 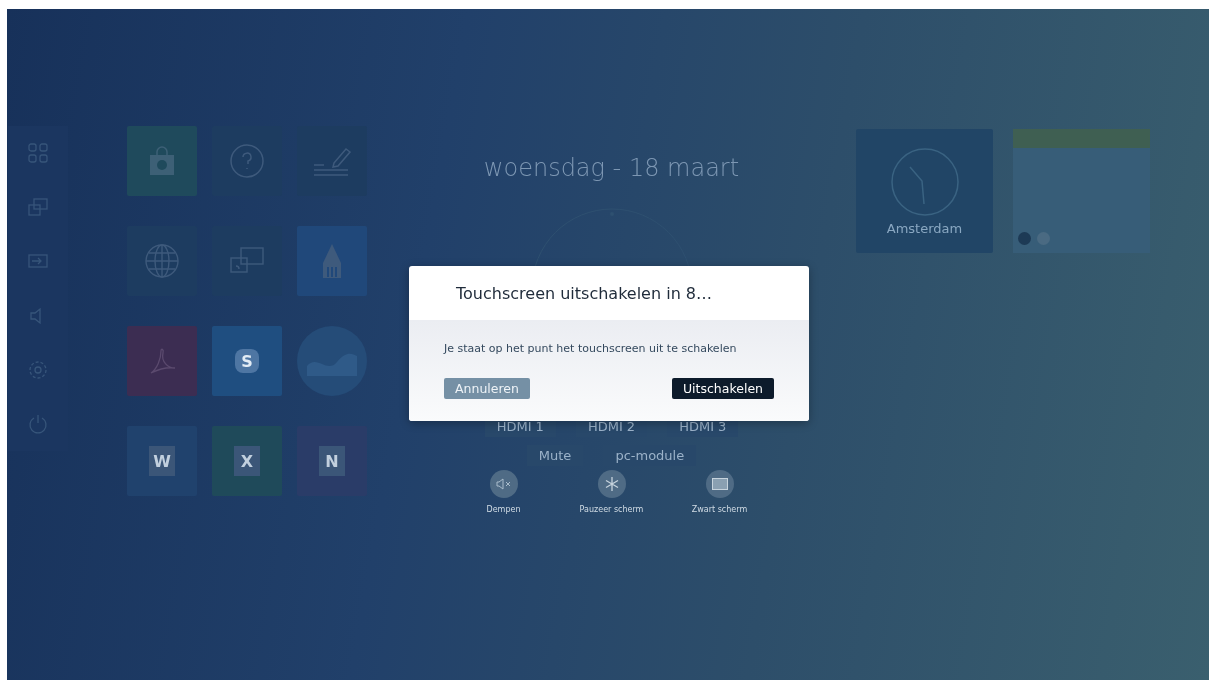 I want to click on skype-letter-icon: S, so click(x=247, y=361).